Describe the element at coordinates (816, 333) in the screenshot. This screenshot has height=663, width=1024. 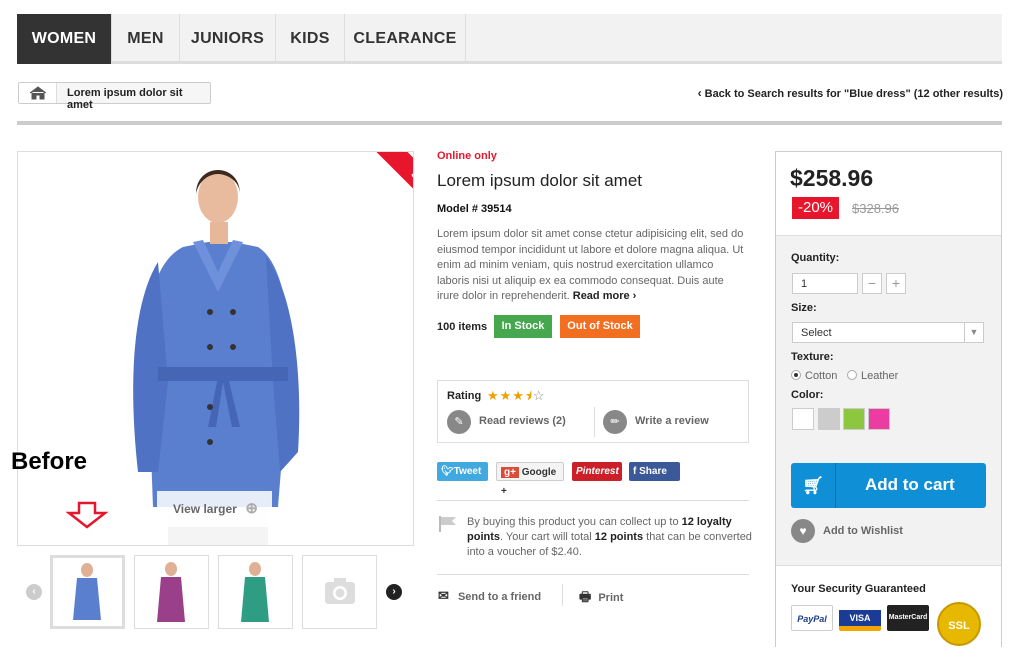
I see `size-select-value: Select` at that location.